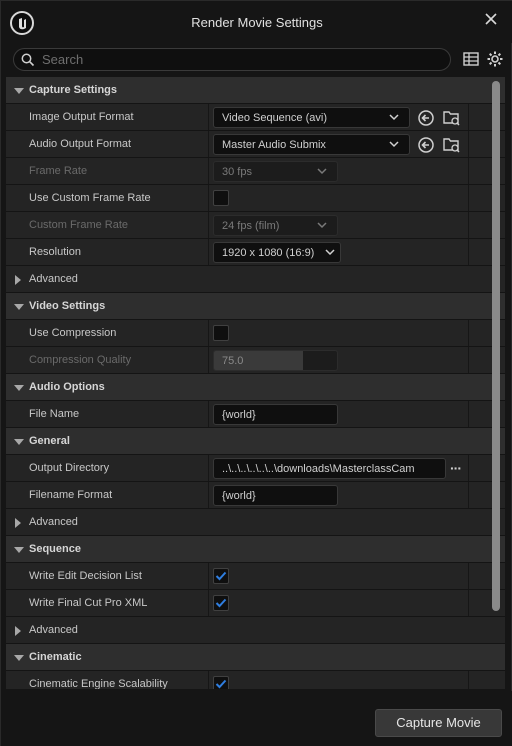  I want to click on property-use-compression: Use Compression, so click(255, 333).